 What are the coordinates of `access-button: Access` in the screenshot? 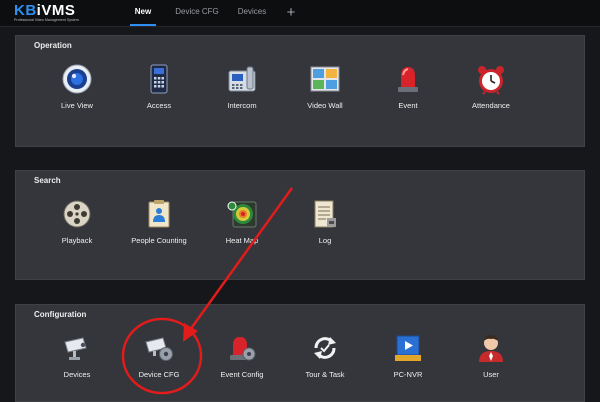 It's located at (159, 94).